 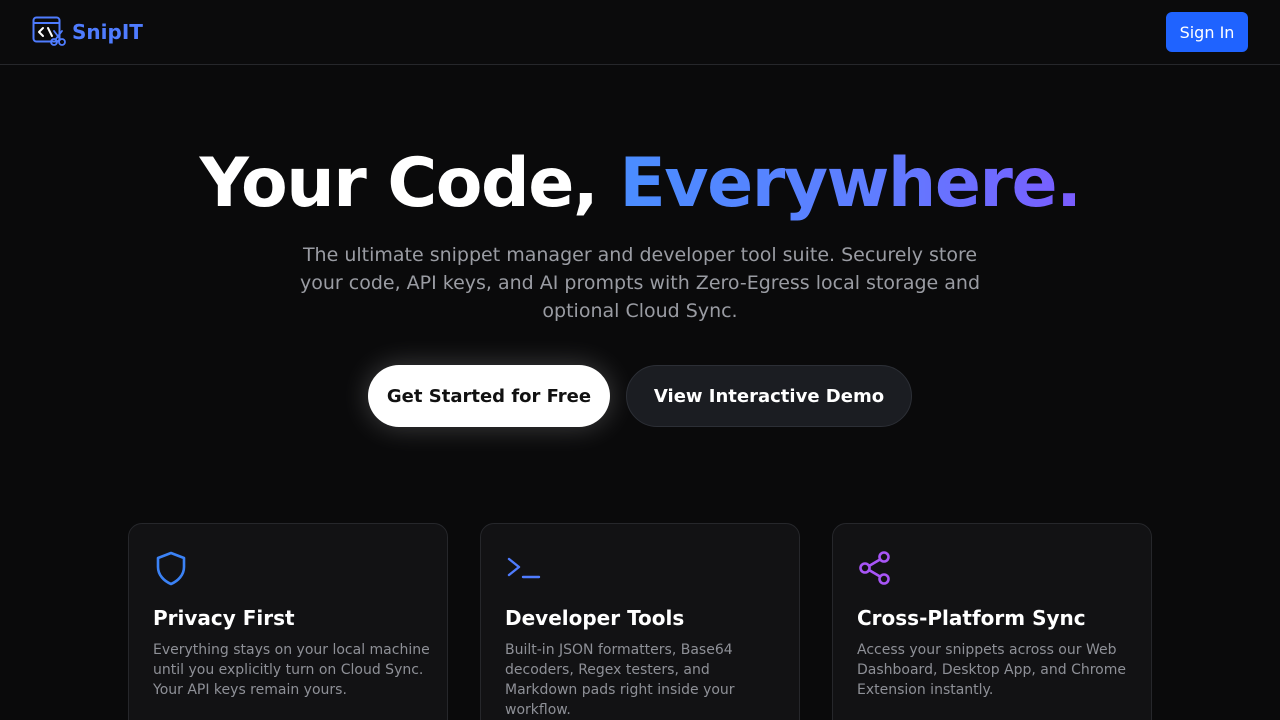 I want to click on feature-title: Cross-Platform Sync, so click(x=971, y=618).